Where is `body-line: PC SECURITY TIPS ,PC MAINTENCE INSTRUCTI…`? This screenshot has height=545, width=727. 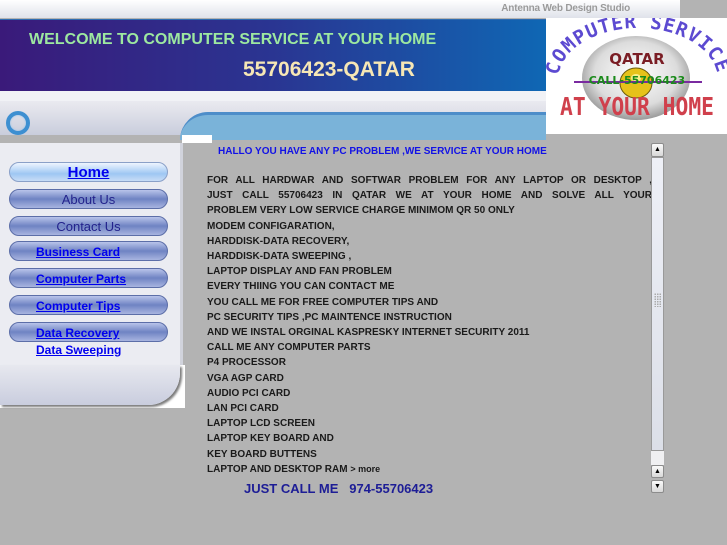 body-line: PC SECURITY TIPS ,PC MAINTENCE INSTRUCTI… is located at coordinates (329, 317).